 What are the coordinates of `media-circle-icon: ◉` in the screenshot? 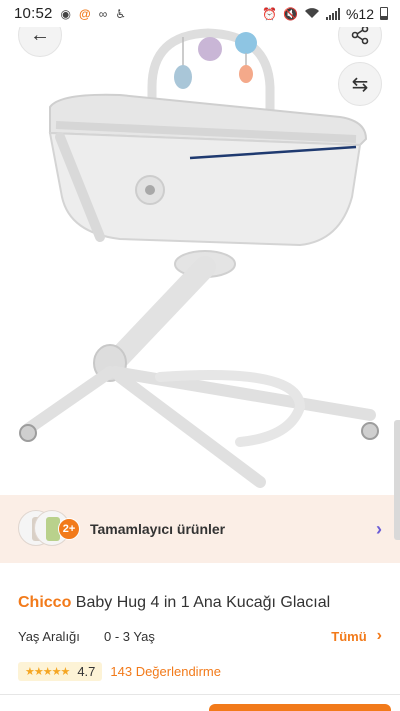 It's located at (66, 13).